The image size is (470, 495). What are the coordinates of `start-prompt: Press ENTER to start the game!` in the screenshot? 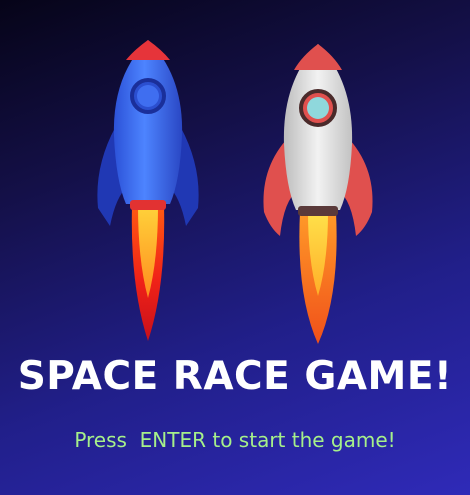 It's located at (235, 440).